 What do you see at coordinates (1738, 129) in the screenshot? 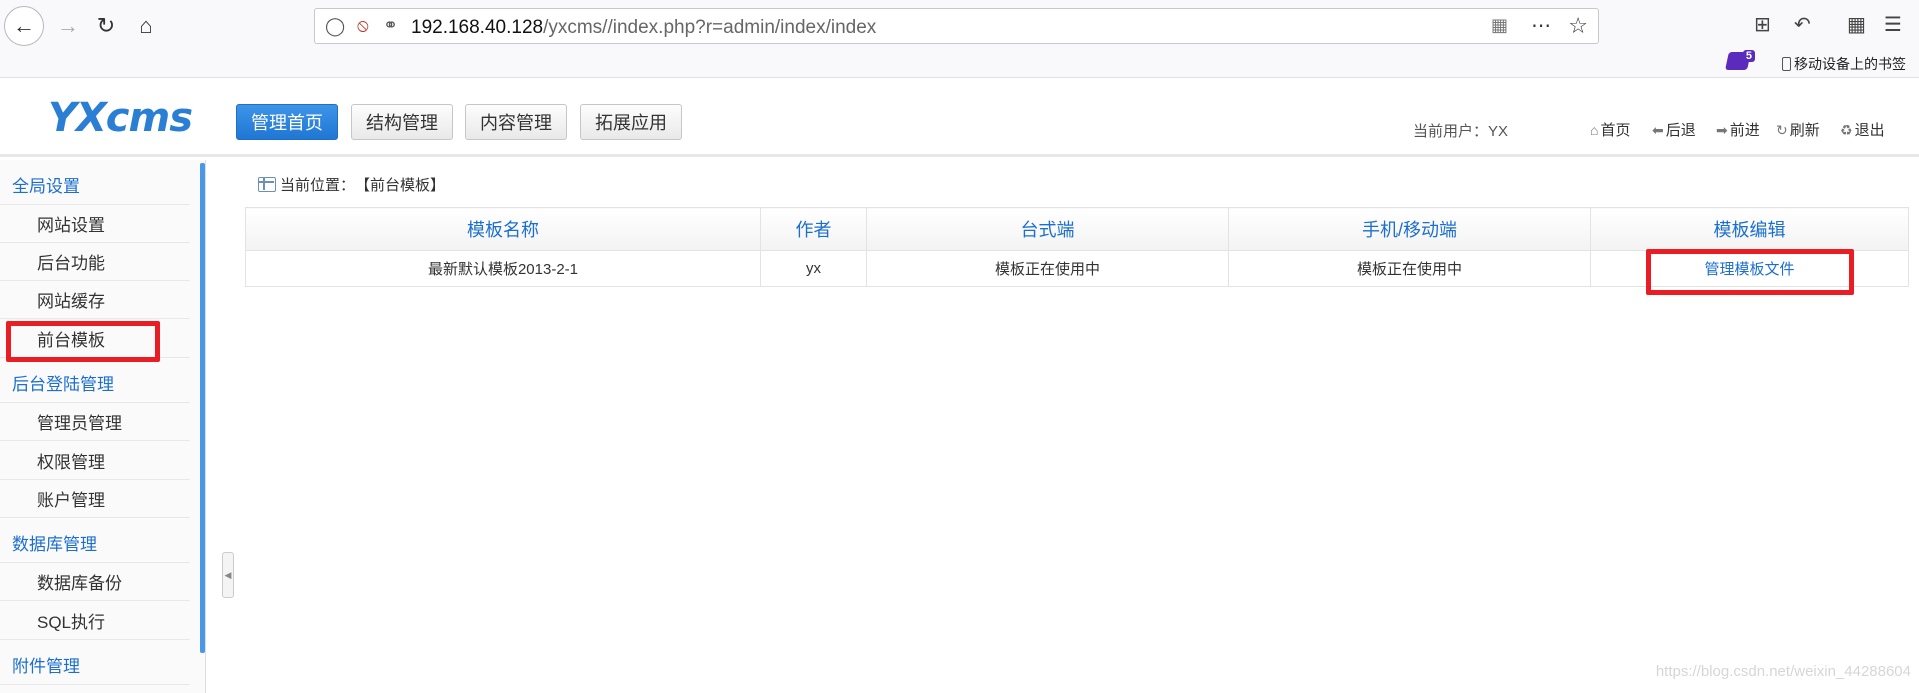
I see `quick-link-forward: ➡ 前进` at bounding box center [1738, 129].